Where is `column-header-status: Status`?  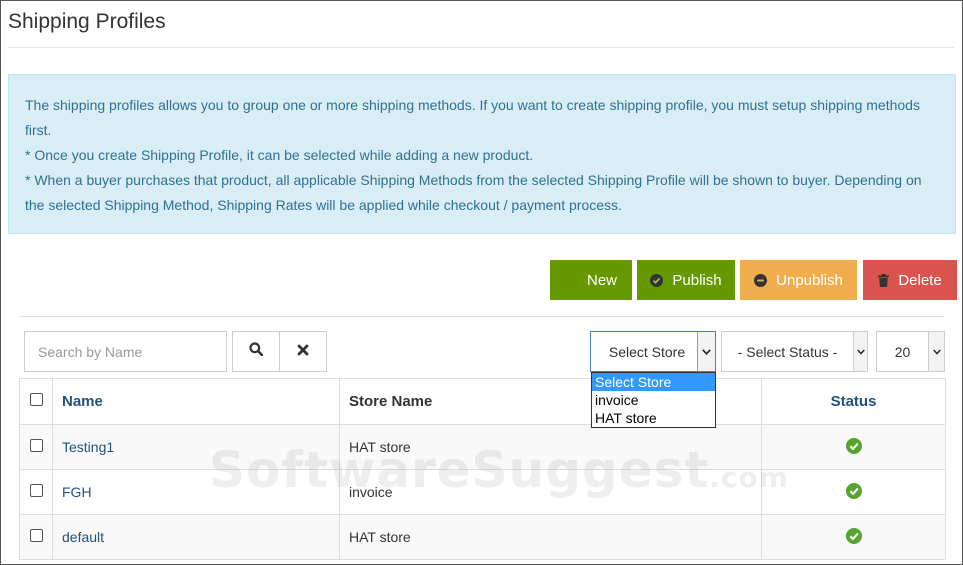
column-header-status: Status is located at coordinates (853, 401).